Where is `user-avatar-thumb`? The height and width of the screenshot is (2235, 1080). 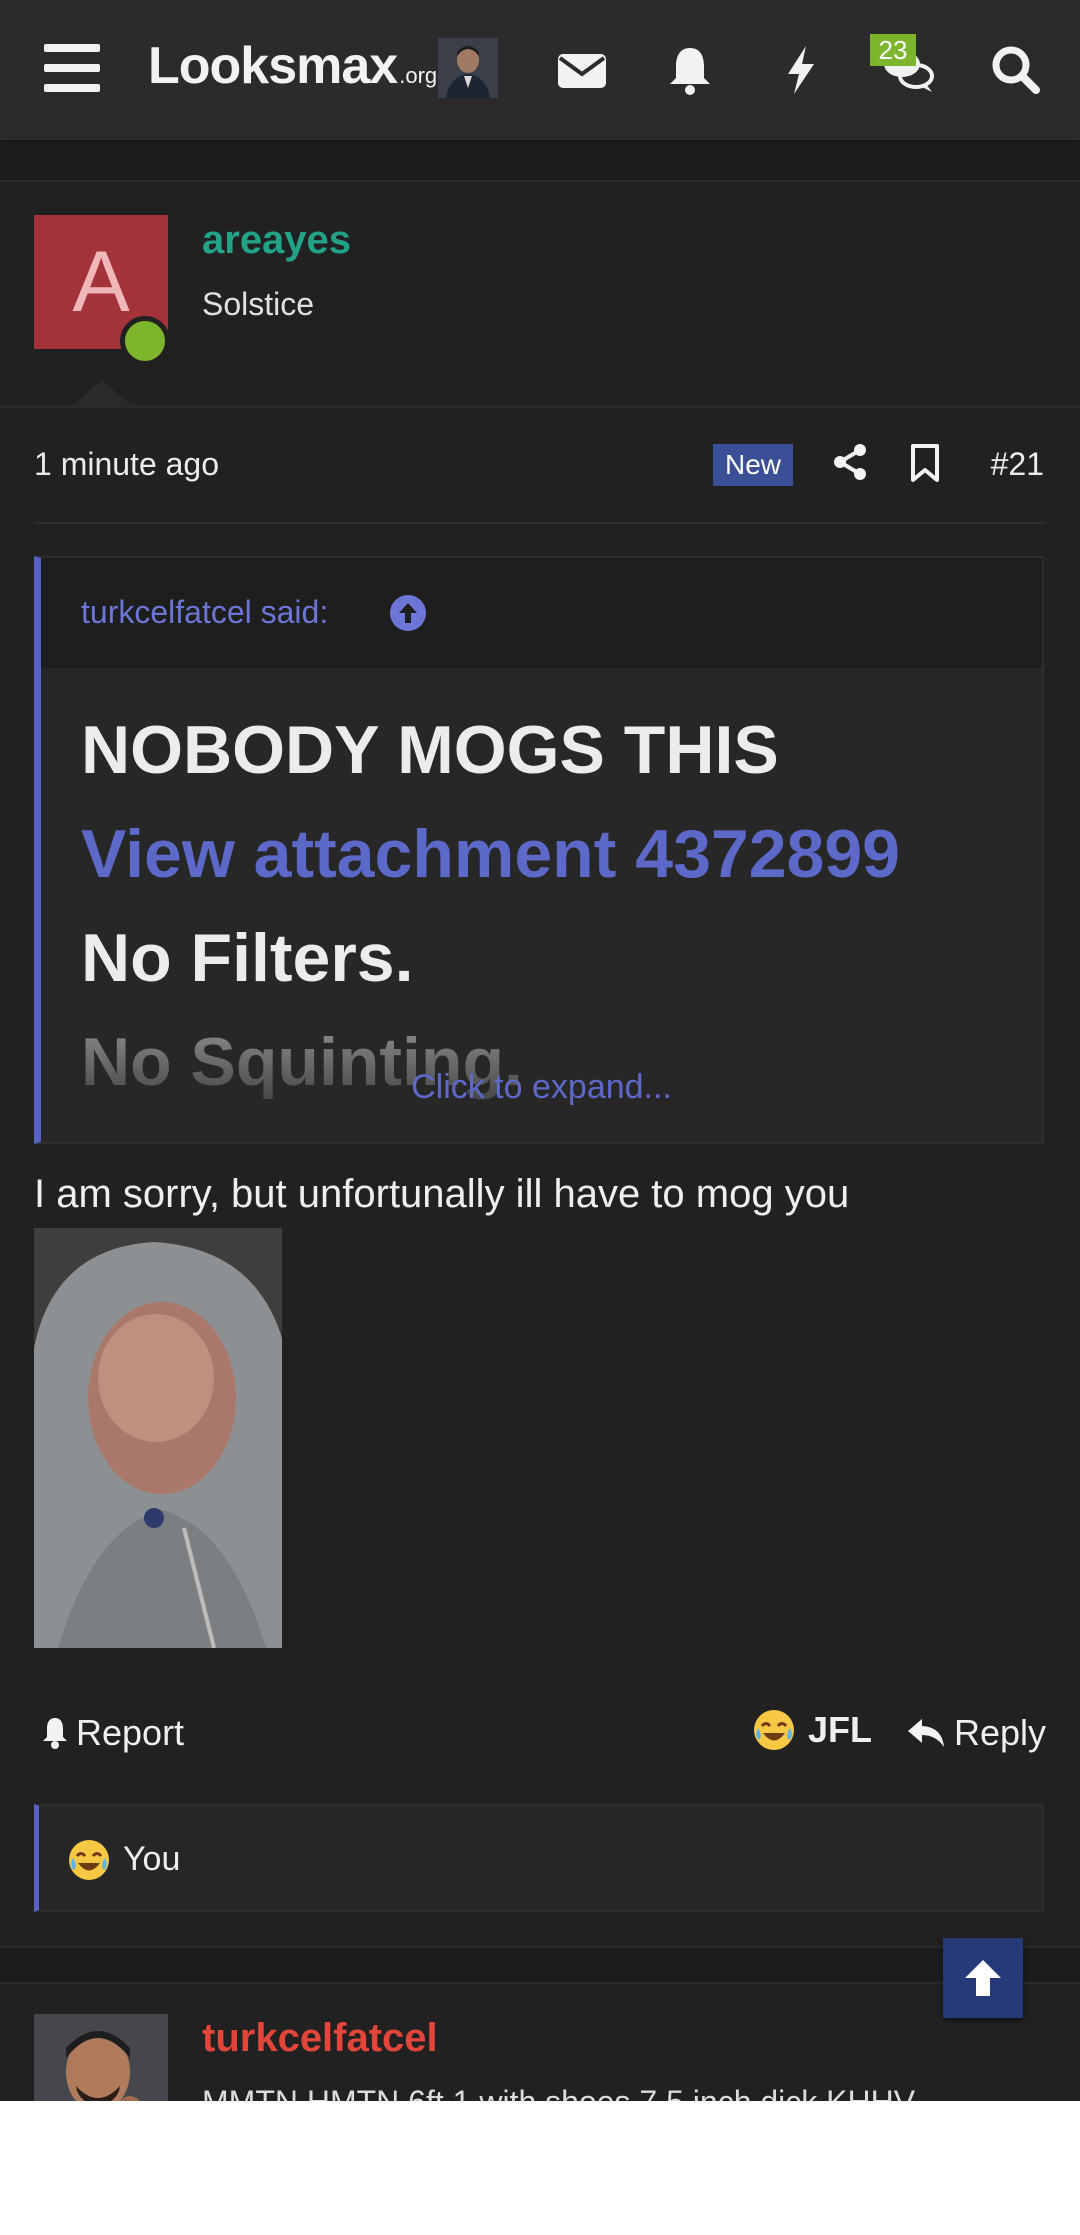 user-avatar-thumb is located at coordinates (468, 68).